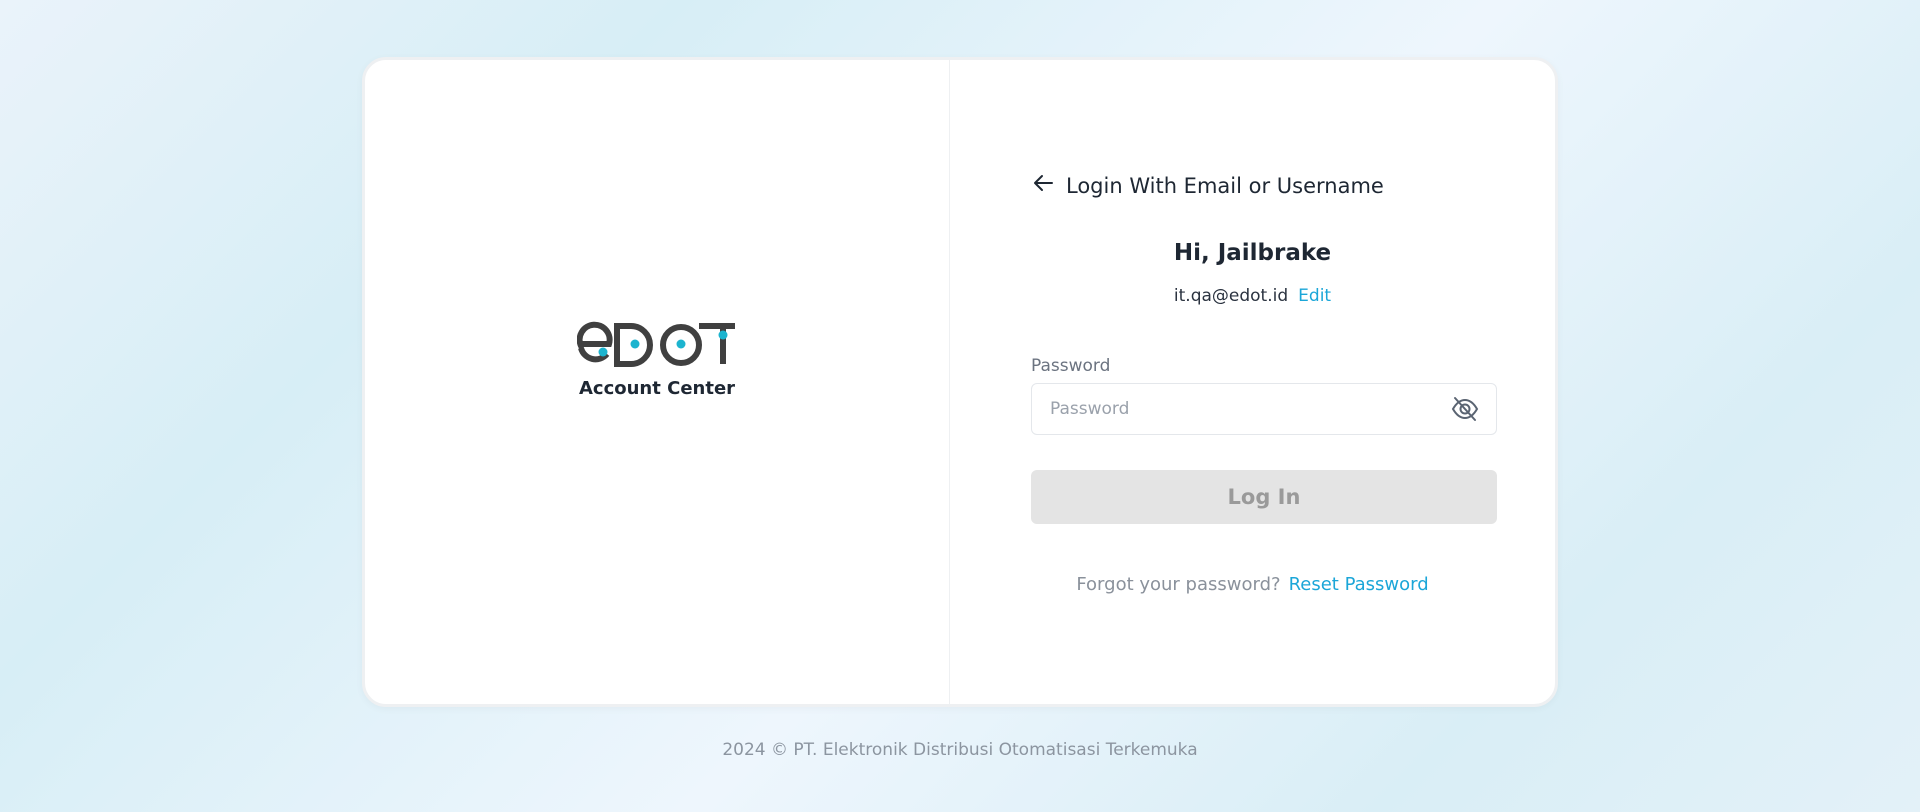  What do you see at coordinates (1314, 296) in the screenshot?
I see `edit-email-link: Edit` at bounding box center [1314, 296].